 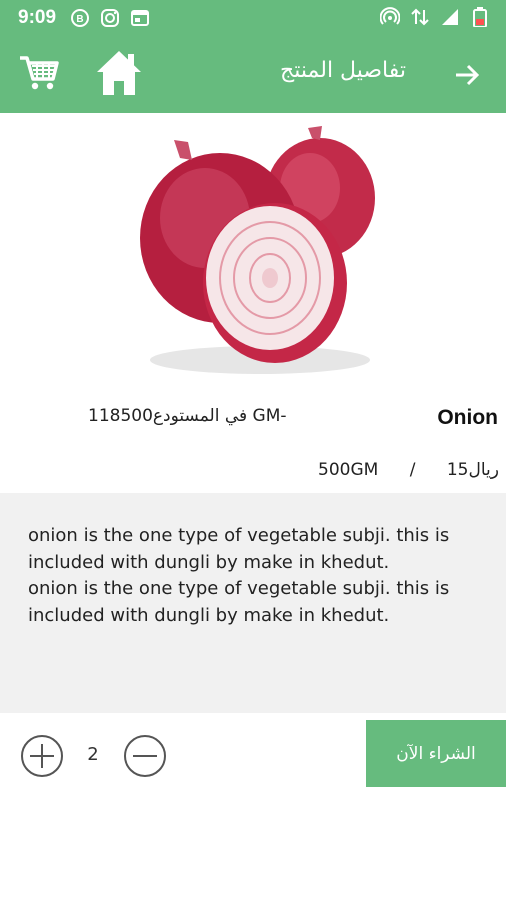 I want to click on buy-now-button: الشراء الآن, so click(x=436, y=753).